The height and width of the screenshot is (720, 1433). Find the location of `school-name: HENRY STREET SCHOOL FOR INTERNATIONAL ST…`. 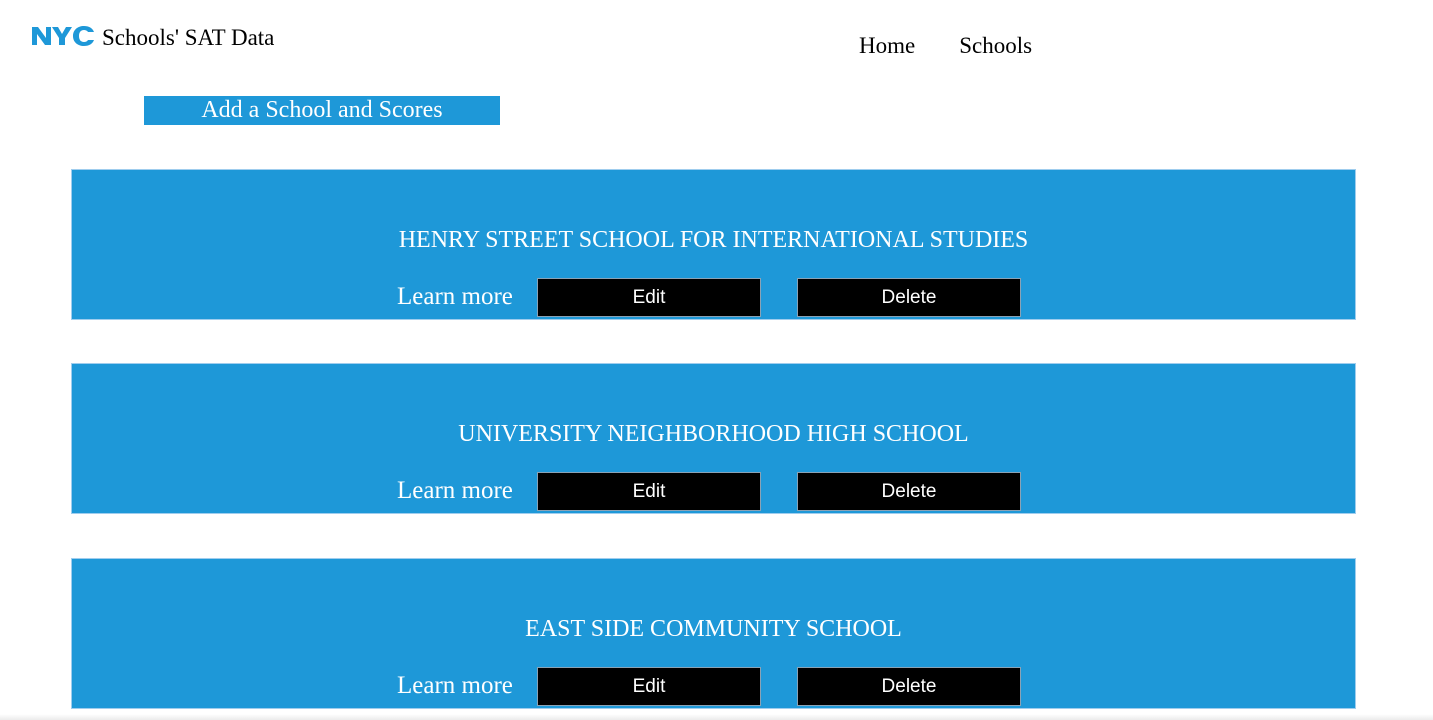

school-name: HENRY STREET SCHOOL FOR INTERNATIONAL ST… is located at coordinates (713, 240).